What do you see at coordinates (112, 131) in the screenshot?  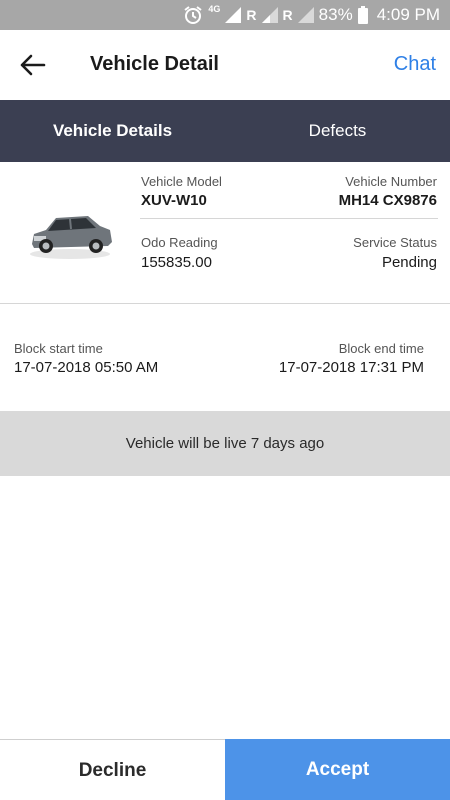 I see `tab-vehicle-details: Vehicle Details` at bounding box center [112, 131].